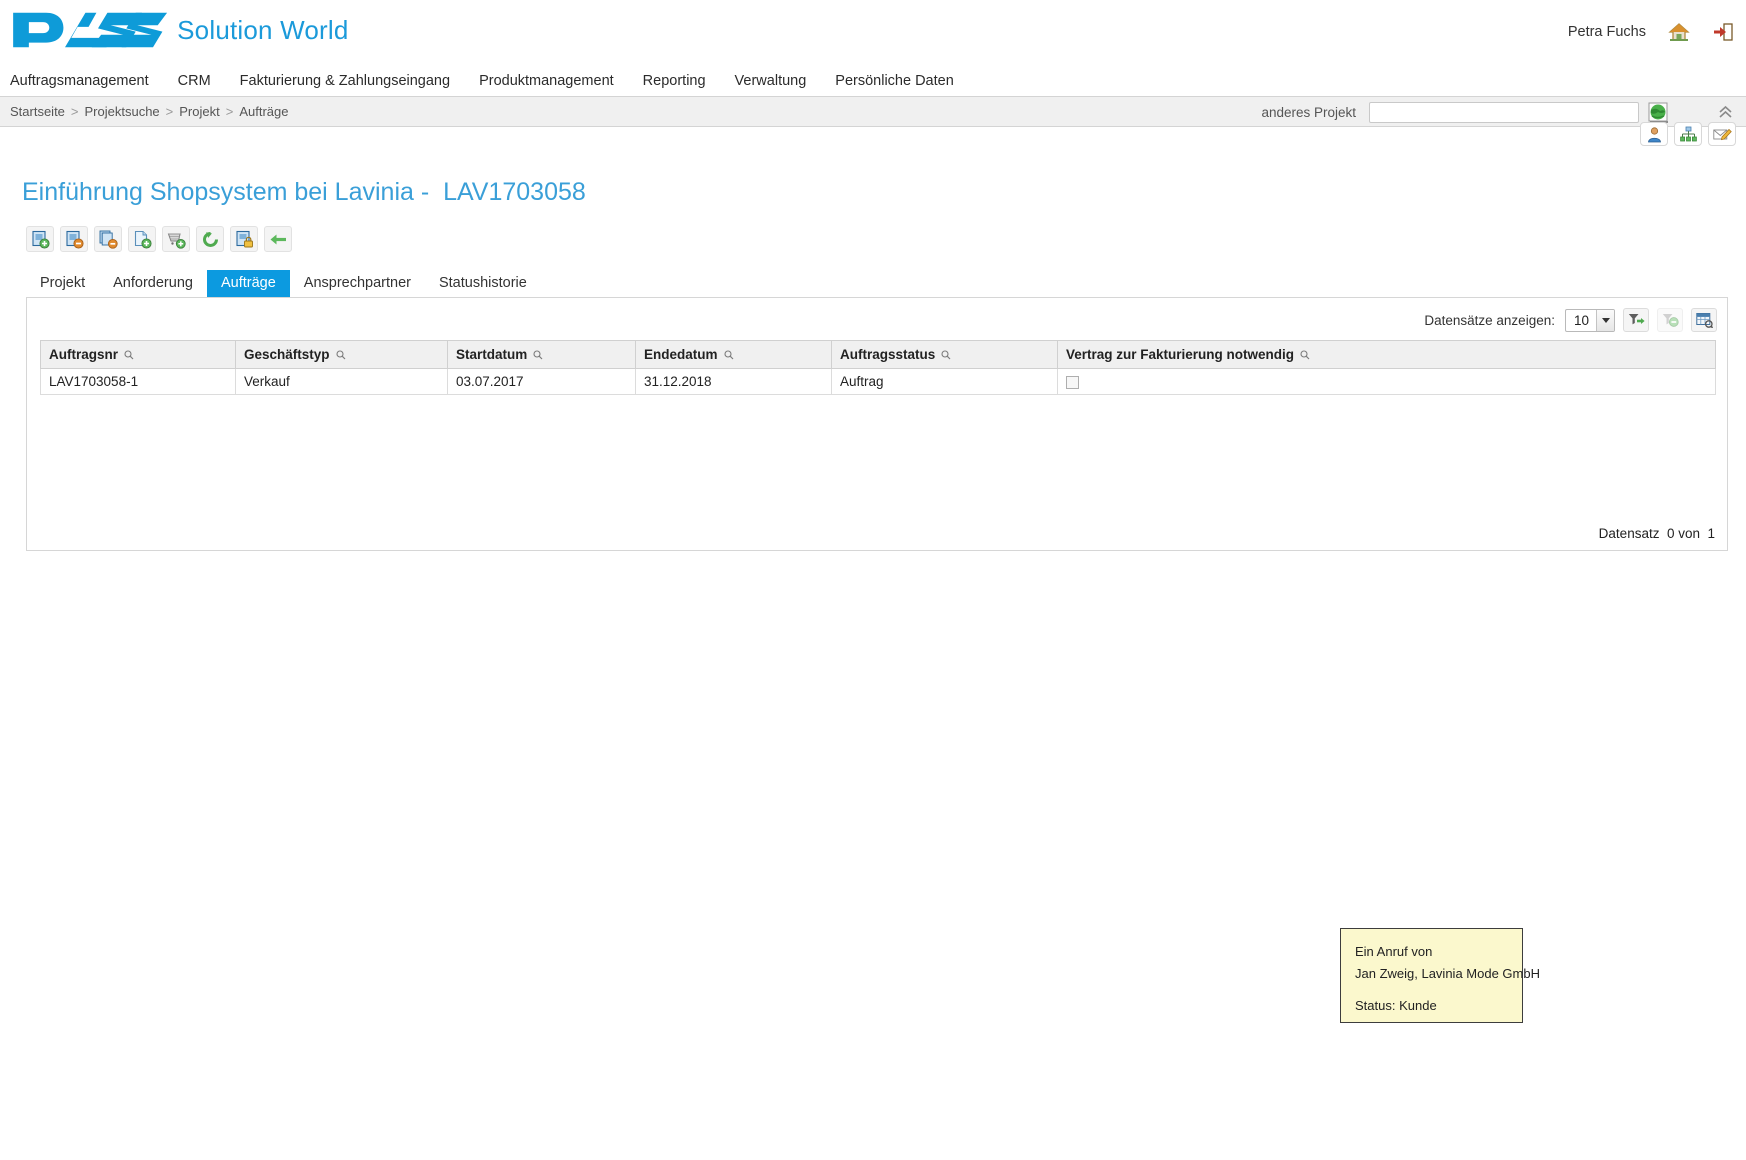  What do you see at coordinates (681, 354) in the screenshot?
I see `column-label: Endedatum` at bounding box center [681, 354].